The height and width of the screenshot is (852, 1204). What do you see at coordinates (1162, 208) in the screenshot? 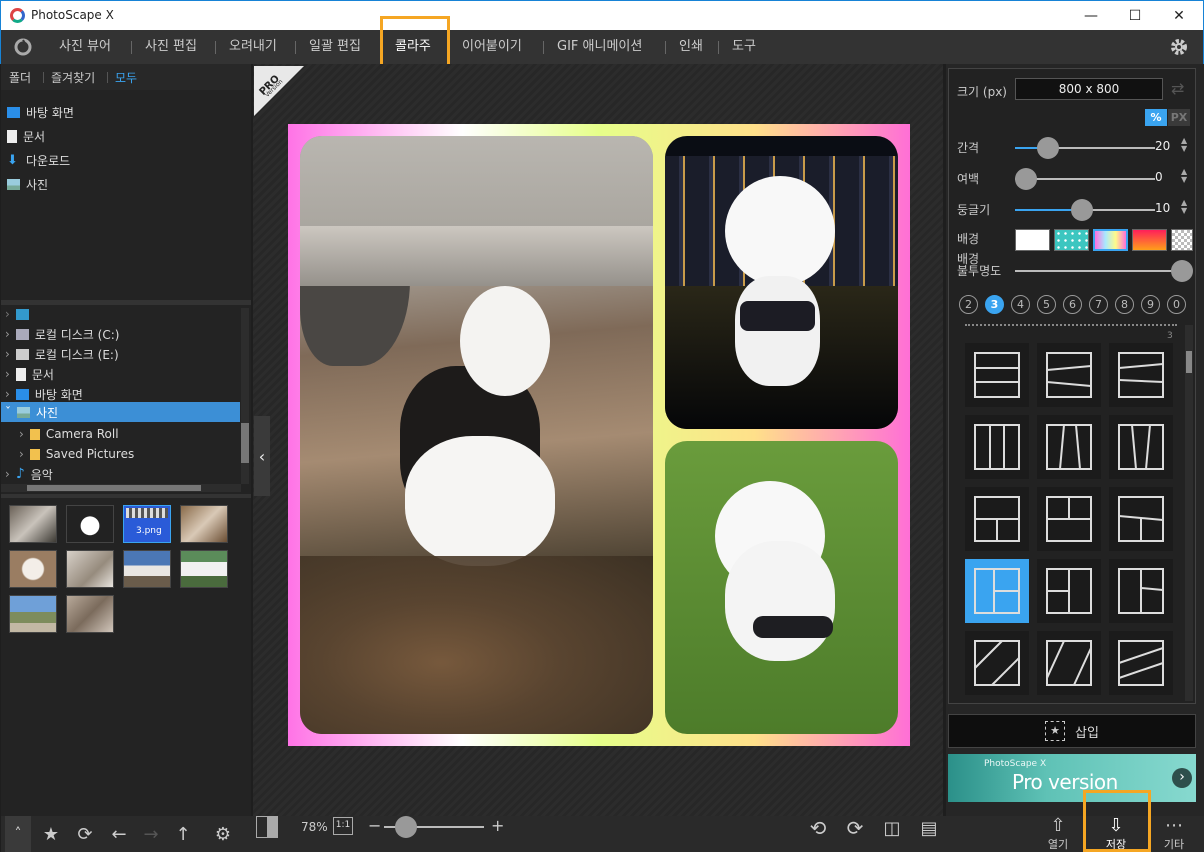
I see `roundness-value: 10` at bounding box center [1162, 208].